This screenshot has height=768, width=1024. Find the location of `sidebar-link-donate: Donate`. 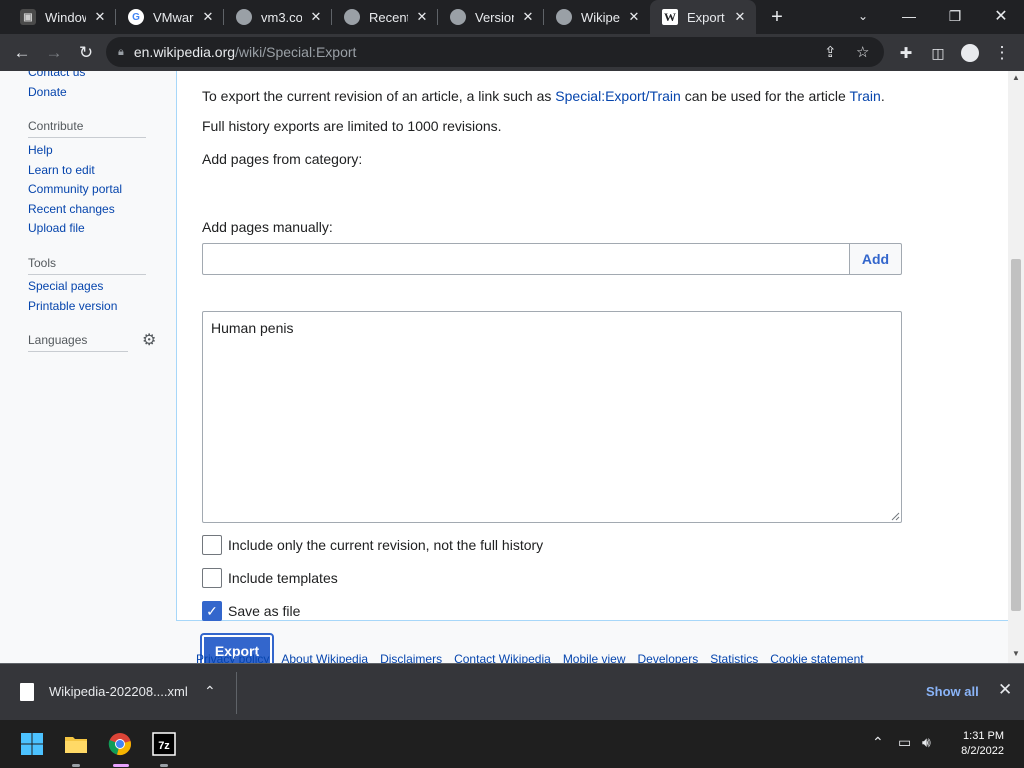

sidebar-link-donate: Donate is located at coordinates (47, 92).